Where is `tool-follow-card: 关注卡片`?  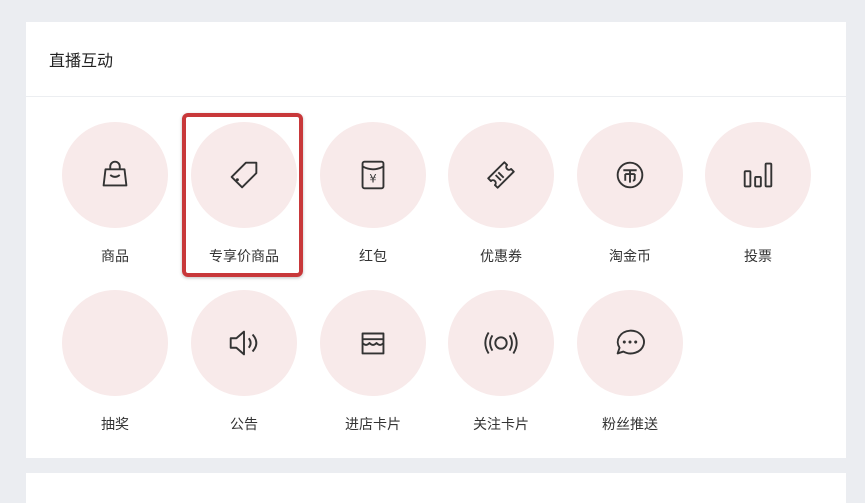
tool-follow-card: 关注卡片 is located at coordinates (501, 365).